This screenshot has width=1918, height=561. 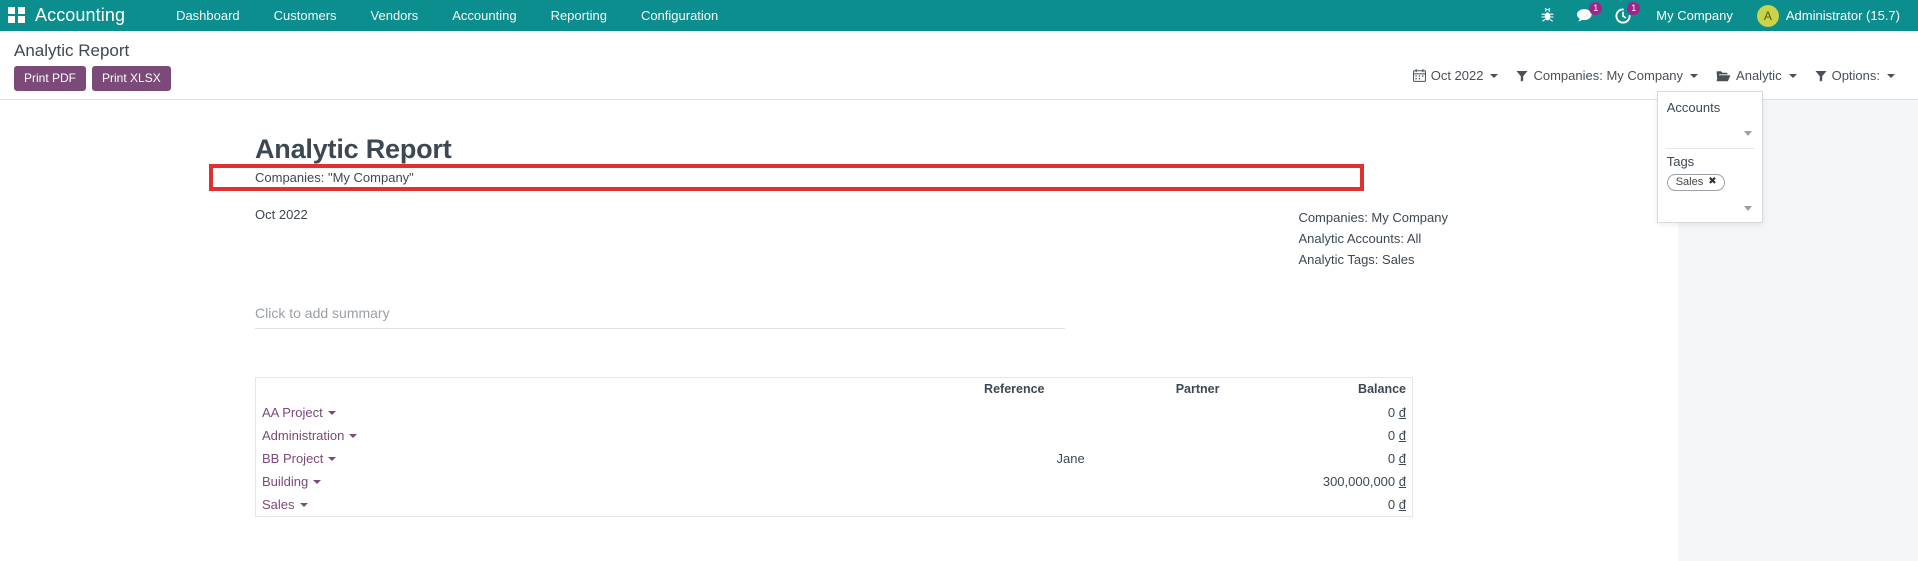 What do you see at coordinates (1623, 14) in the screenshot?
I see `activities-clock-icon: 1` at bounding box center [1623, 14].